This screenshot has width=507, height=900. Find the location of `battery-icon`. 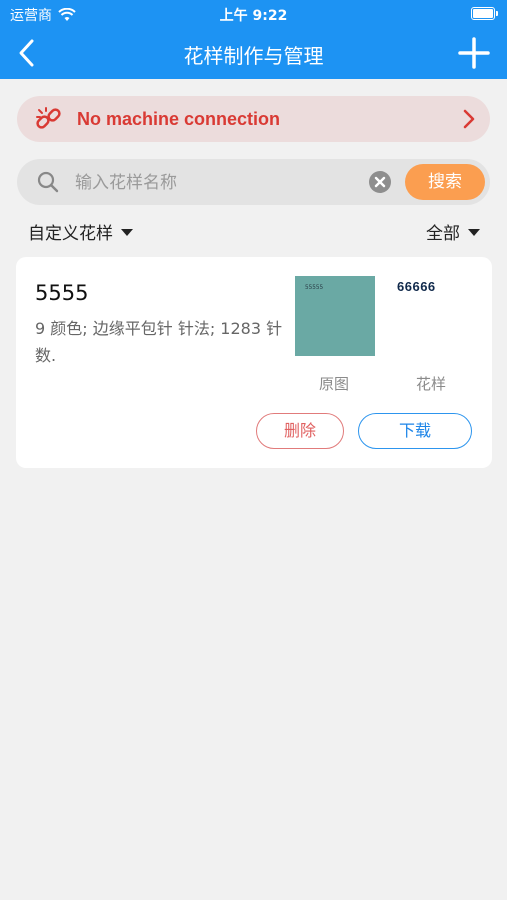

battery-icon is located at coordinates (484, 13).